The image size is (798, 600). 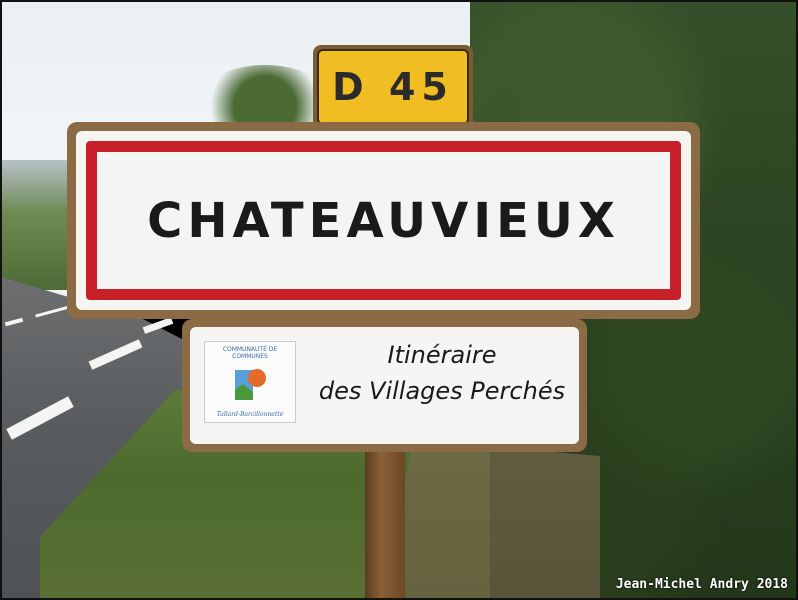 I want to click on route-number-label: D 45, so click(x=393, y=87).